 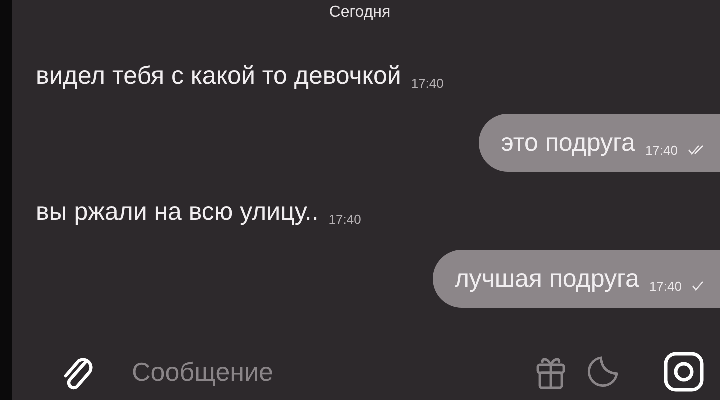 I want to click on message-text: лучшая подруга, so click(x=547, y=279).